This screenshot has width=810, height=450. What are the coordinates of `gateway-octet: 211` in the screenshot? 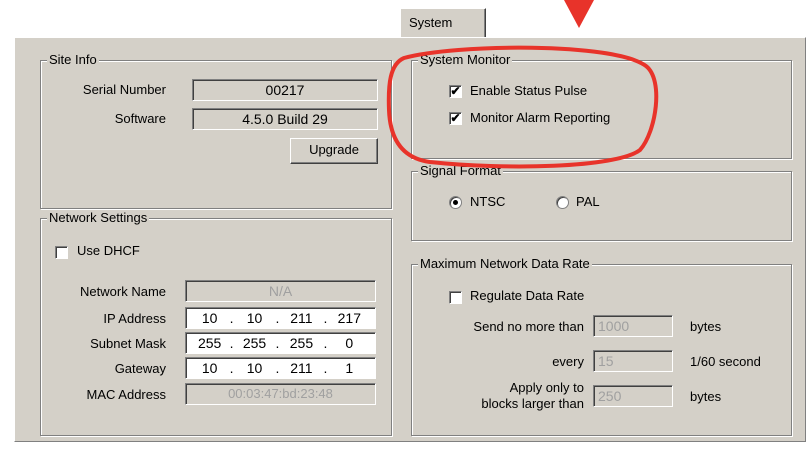 It's located at (301, 368).